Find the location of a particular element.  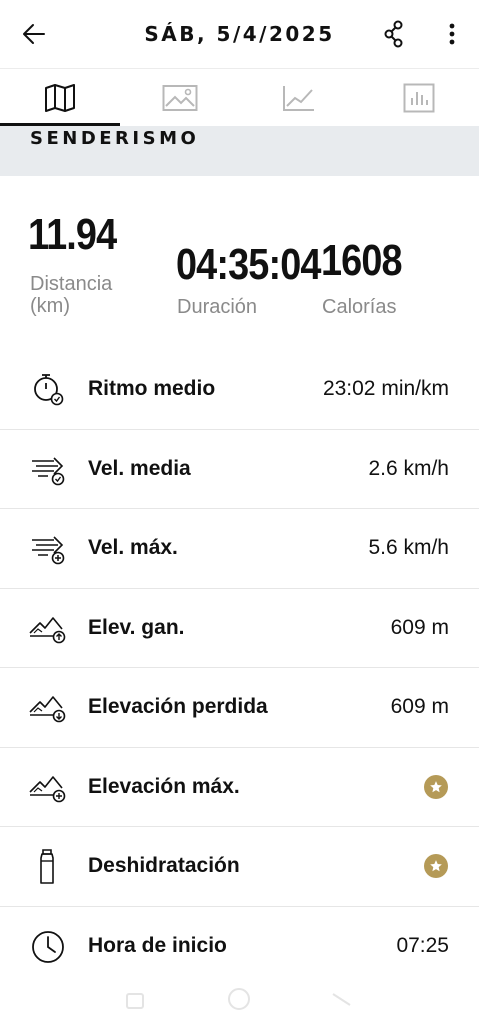

stat-row-max-elevation: Elevación máx. is located at coordinates (239, 787).